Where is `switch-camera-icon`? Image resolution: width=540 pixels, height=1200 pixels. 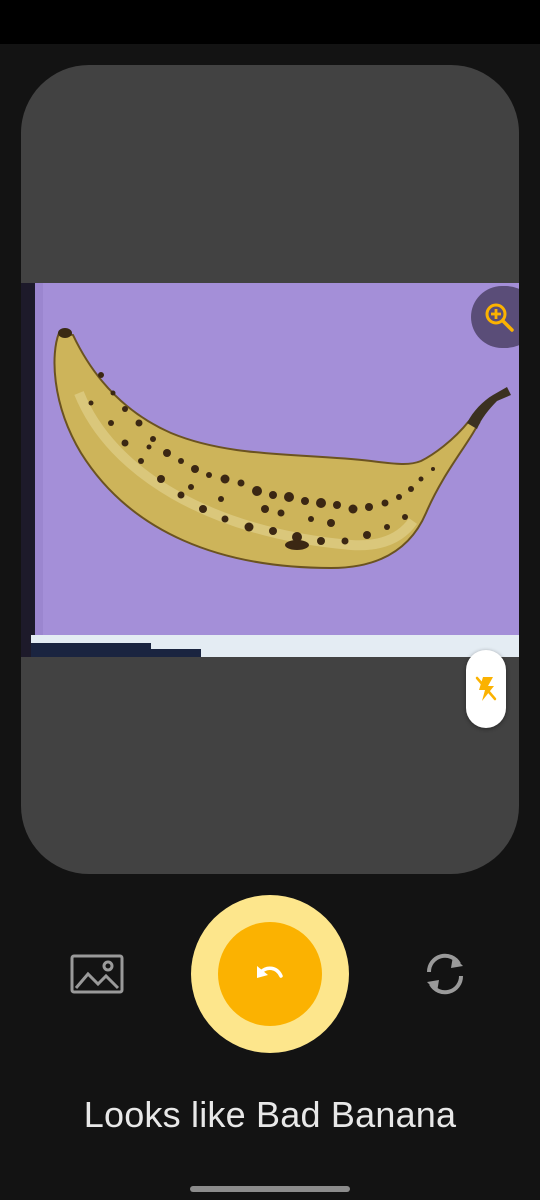 switch-camera-icon is located at coordinates (445, 974).